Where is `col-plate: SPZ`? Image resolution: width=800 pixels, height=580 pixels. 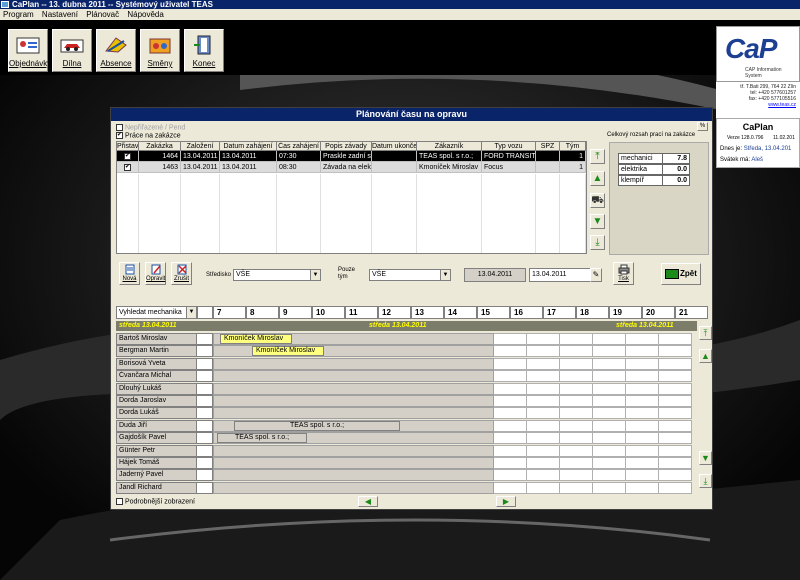 col-plate: SPZ is located at coordinates (548, 146).